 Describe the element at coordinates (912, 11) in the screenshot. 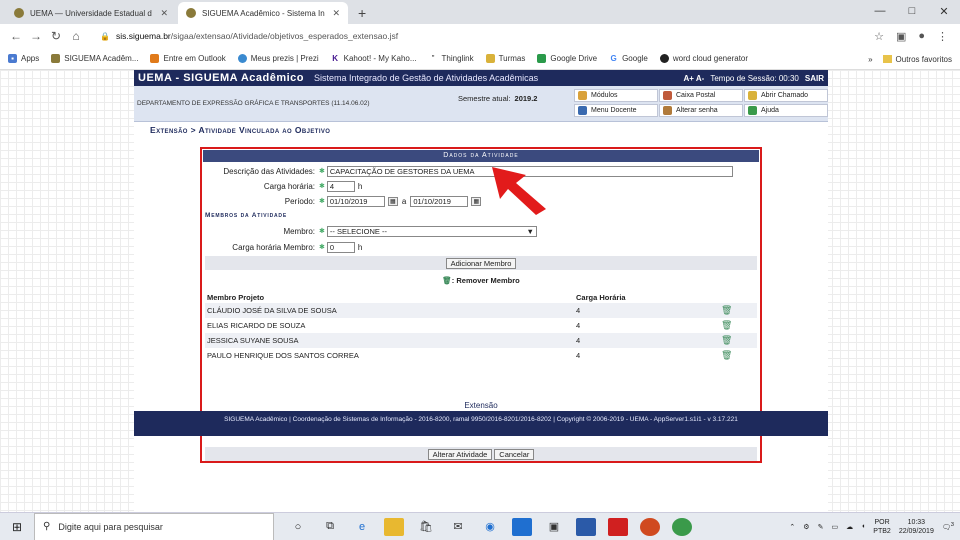

I see `maximize-button: □` at that location.